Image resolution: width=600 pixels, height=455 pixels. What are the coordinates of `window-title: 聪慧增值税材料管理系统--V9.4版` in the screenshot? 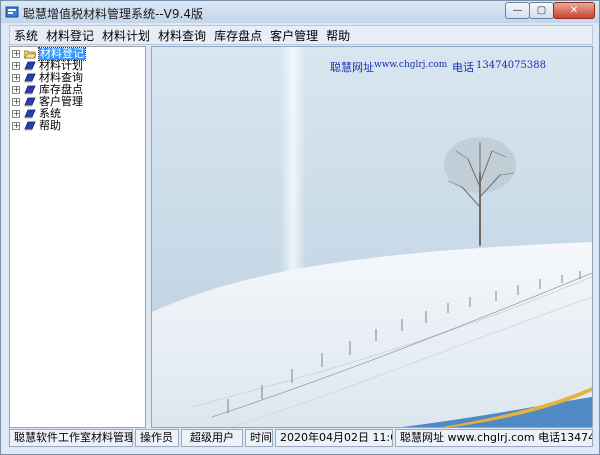 It's located at (113, 14).